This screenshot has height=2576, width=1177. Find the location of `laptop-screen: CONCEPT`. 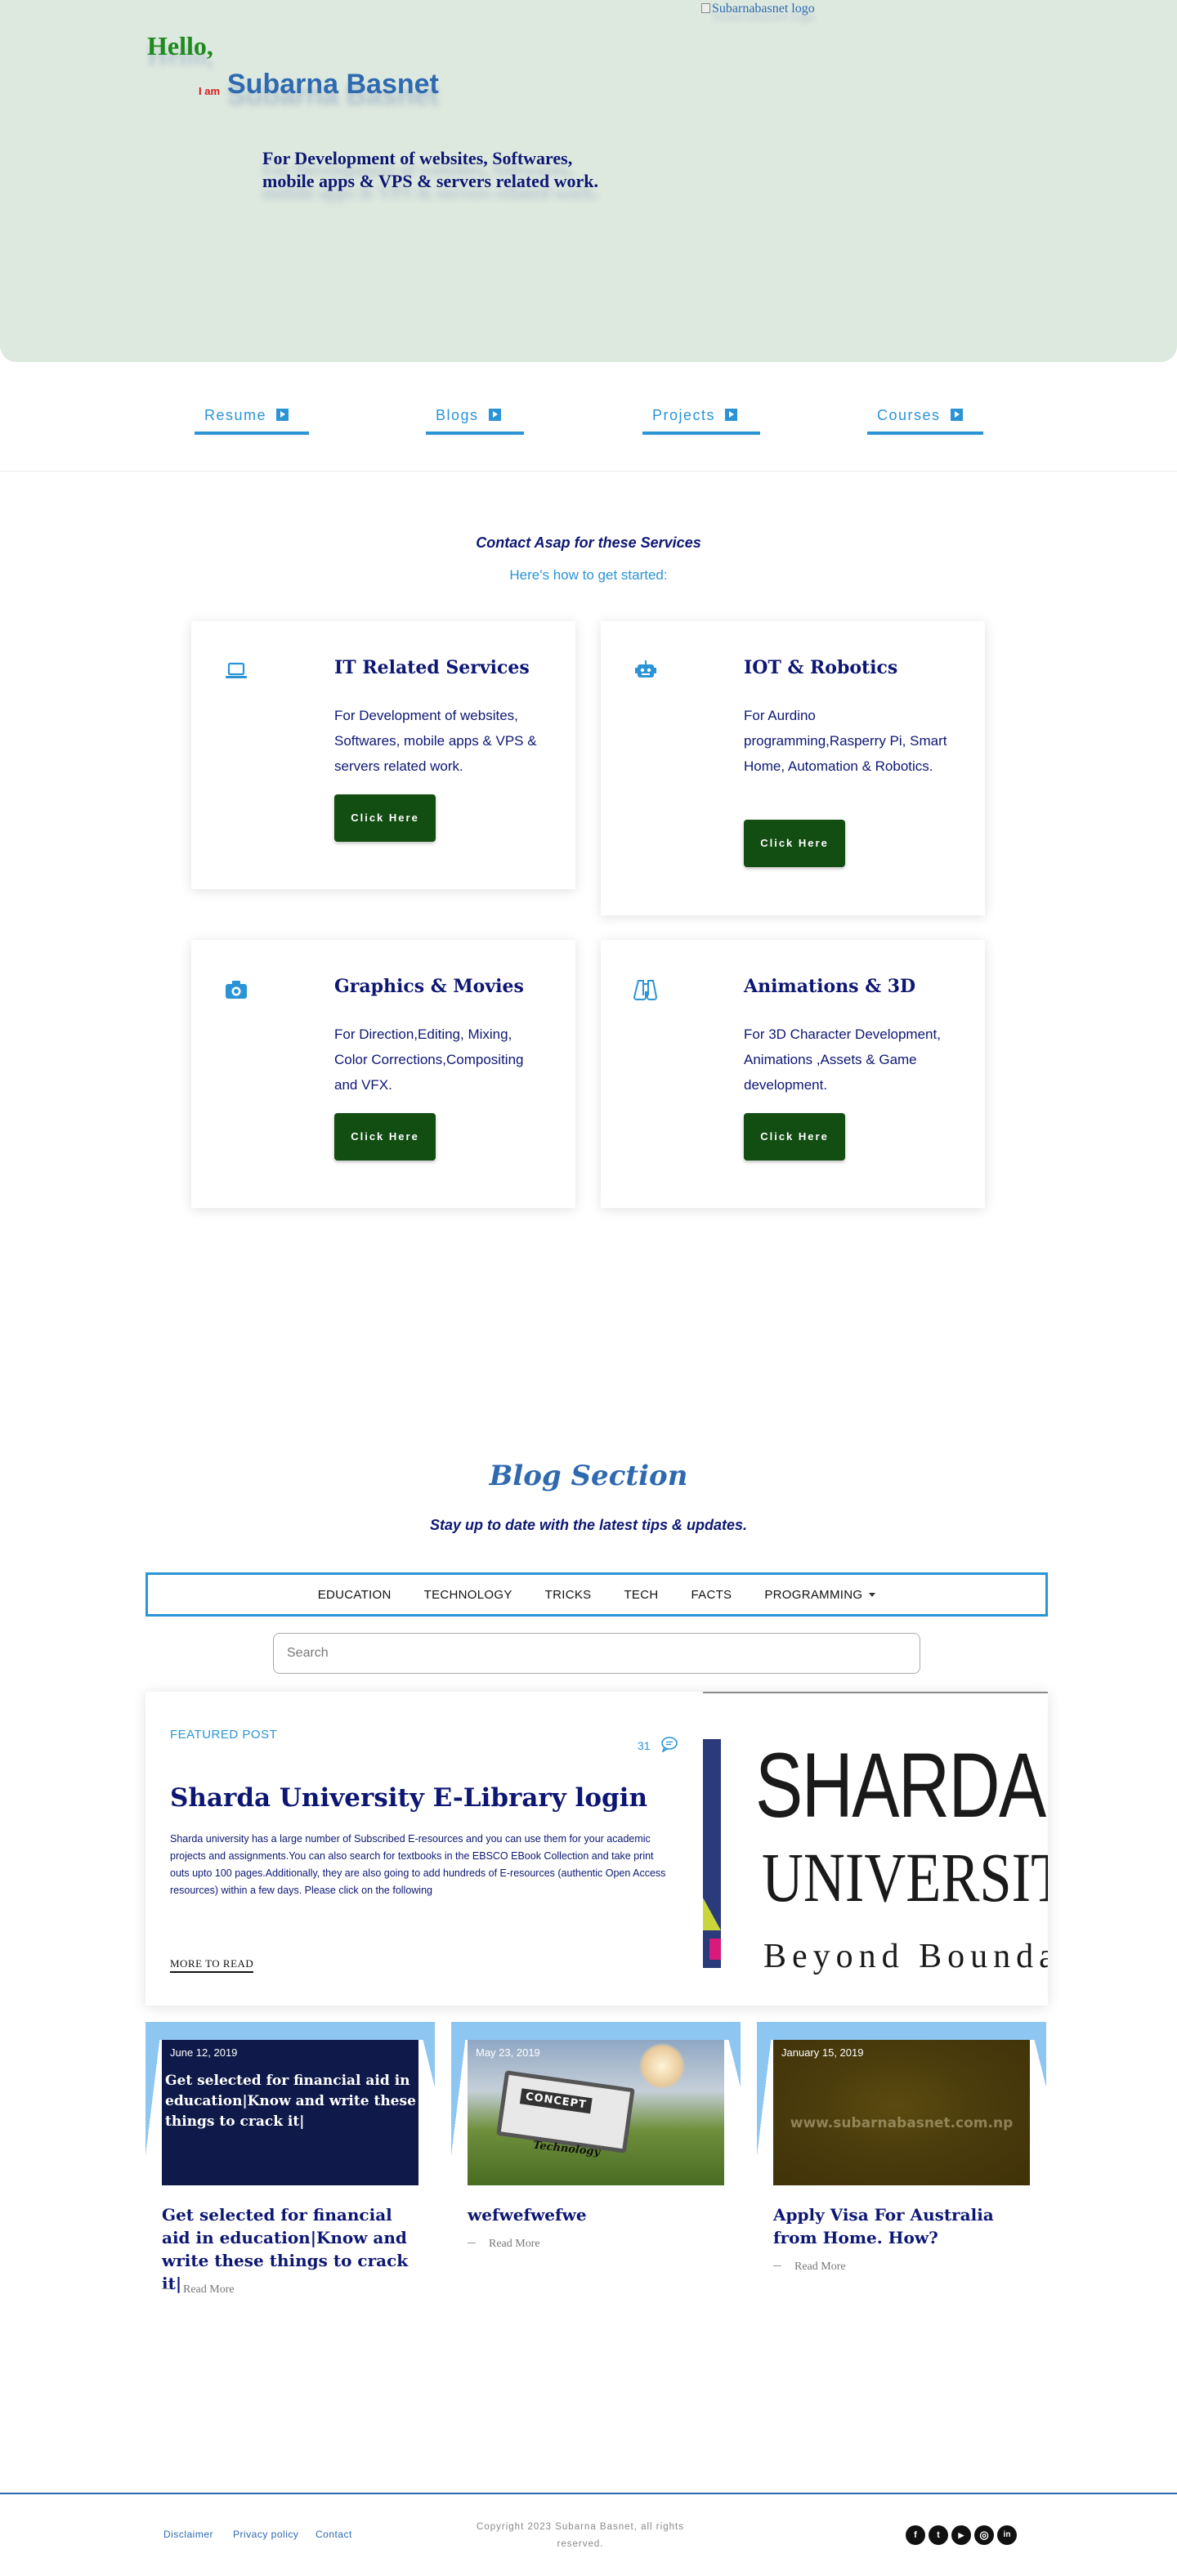

laptop-screen: CONCEPT is located at coordinates (565, 2111).